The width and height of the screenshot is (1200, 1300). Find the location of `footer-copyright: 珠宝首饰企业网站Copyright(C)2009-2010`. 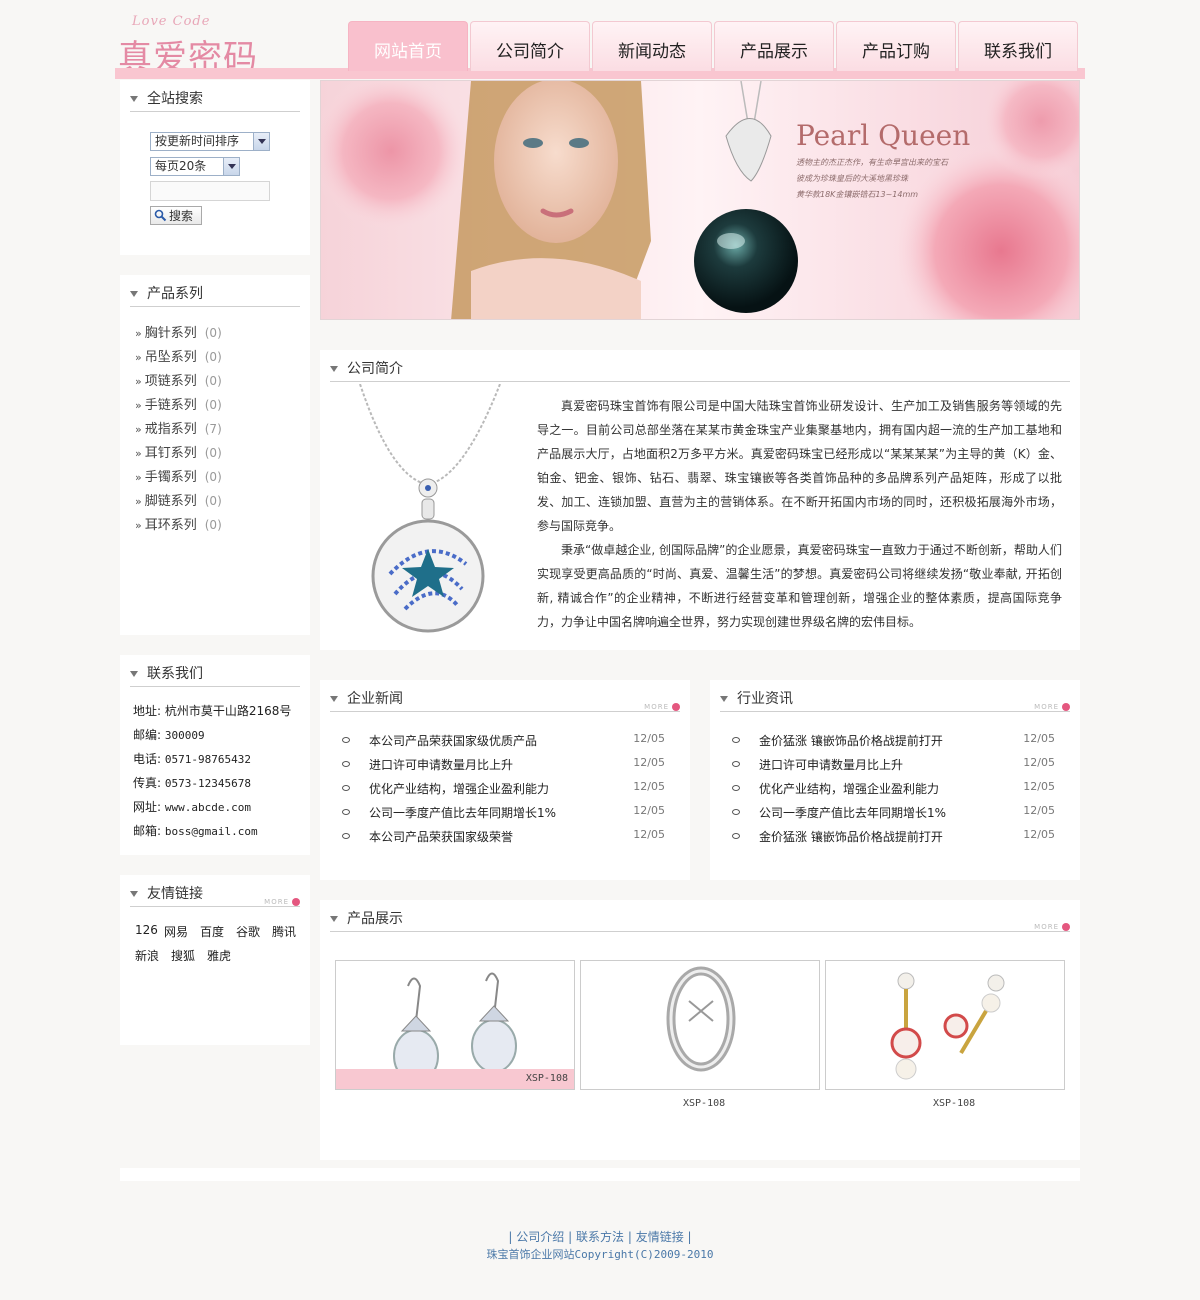

footer-copyright: 珠宝首饰企业网站Copyright(C)2009-2010 is located at coordinates (600, 1254).